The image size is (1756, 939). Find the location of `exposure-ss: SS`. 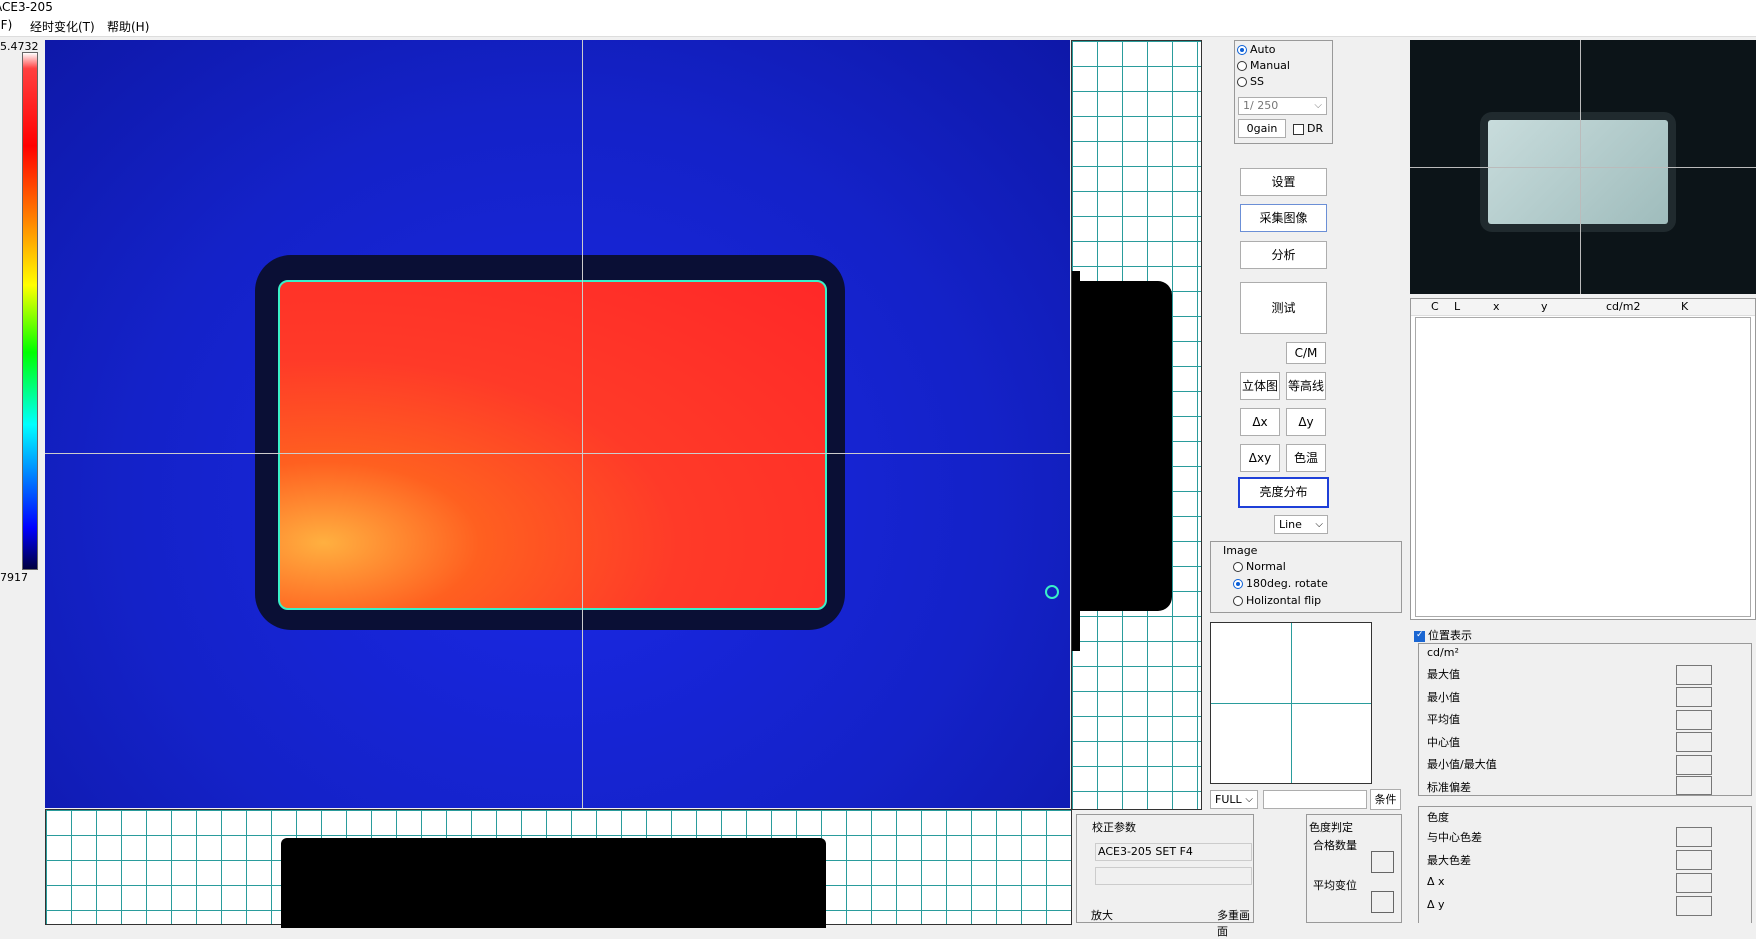

exposure-ss: SS is located at coordinates (1250, 81).